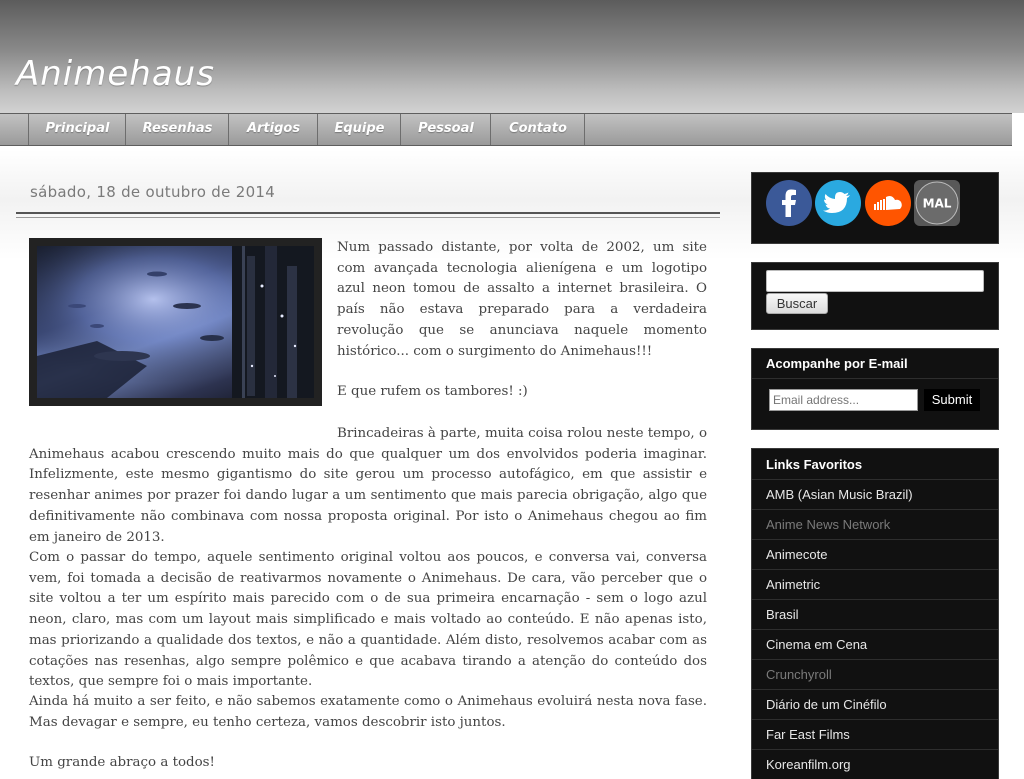 This screenshot has width=1024, height=779. I want to click on email-input, so click(843, 400).